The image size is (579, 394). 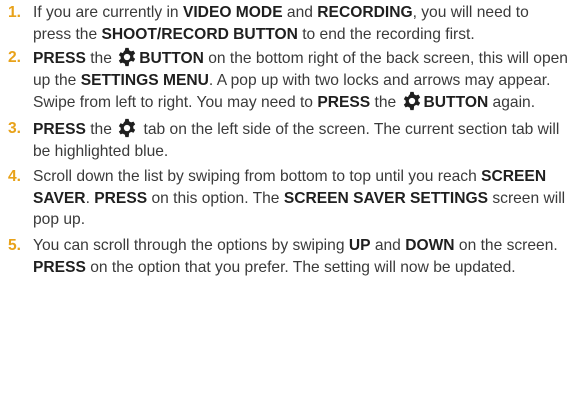 What do you see at coordinates (386, 198) in the screenshot?
I see `screen-saver-settings-term: SCREEN SAVER SETTINGS` at bounding box center [386, 198].